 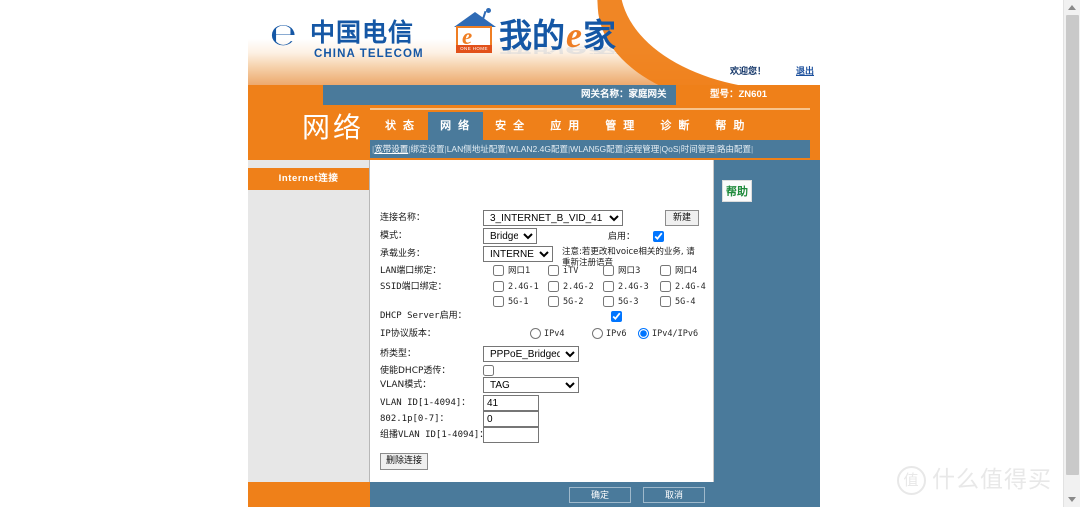 I want to click on mode-label: 模式：, so click(x=394, y=236).